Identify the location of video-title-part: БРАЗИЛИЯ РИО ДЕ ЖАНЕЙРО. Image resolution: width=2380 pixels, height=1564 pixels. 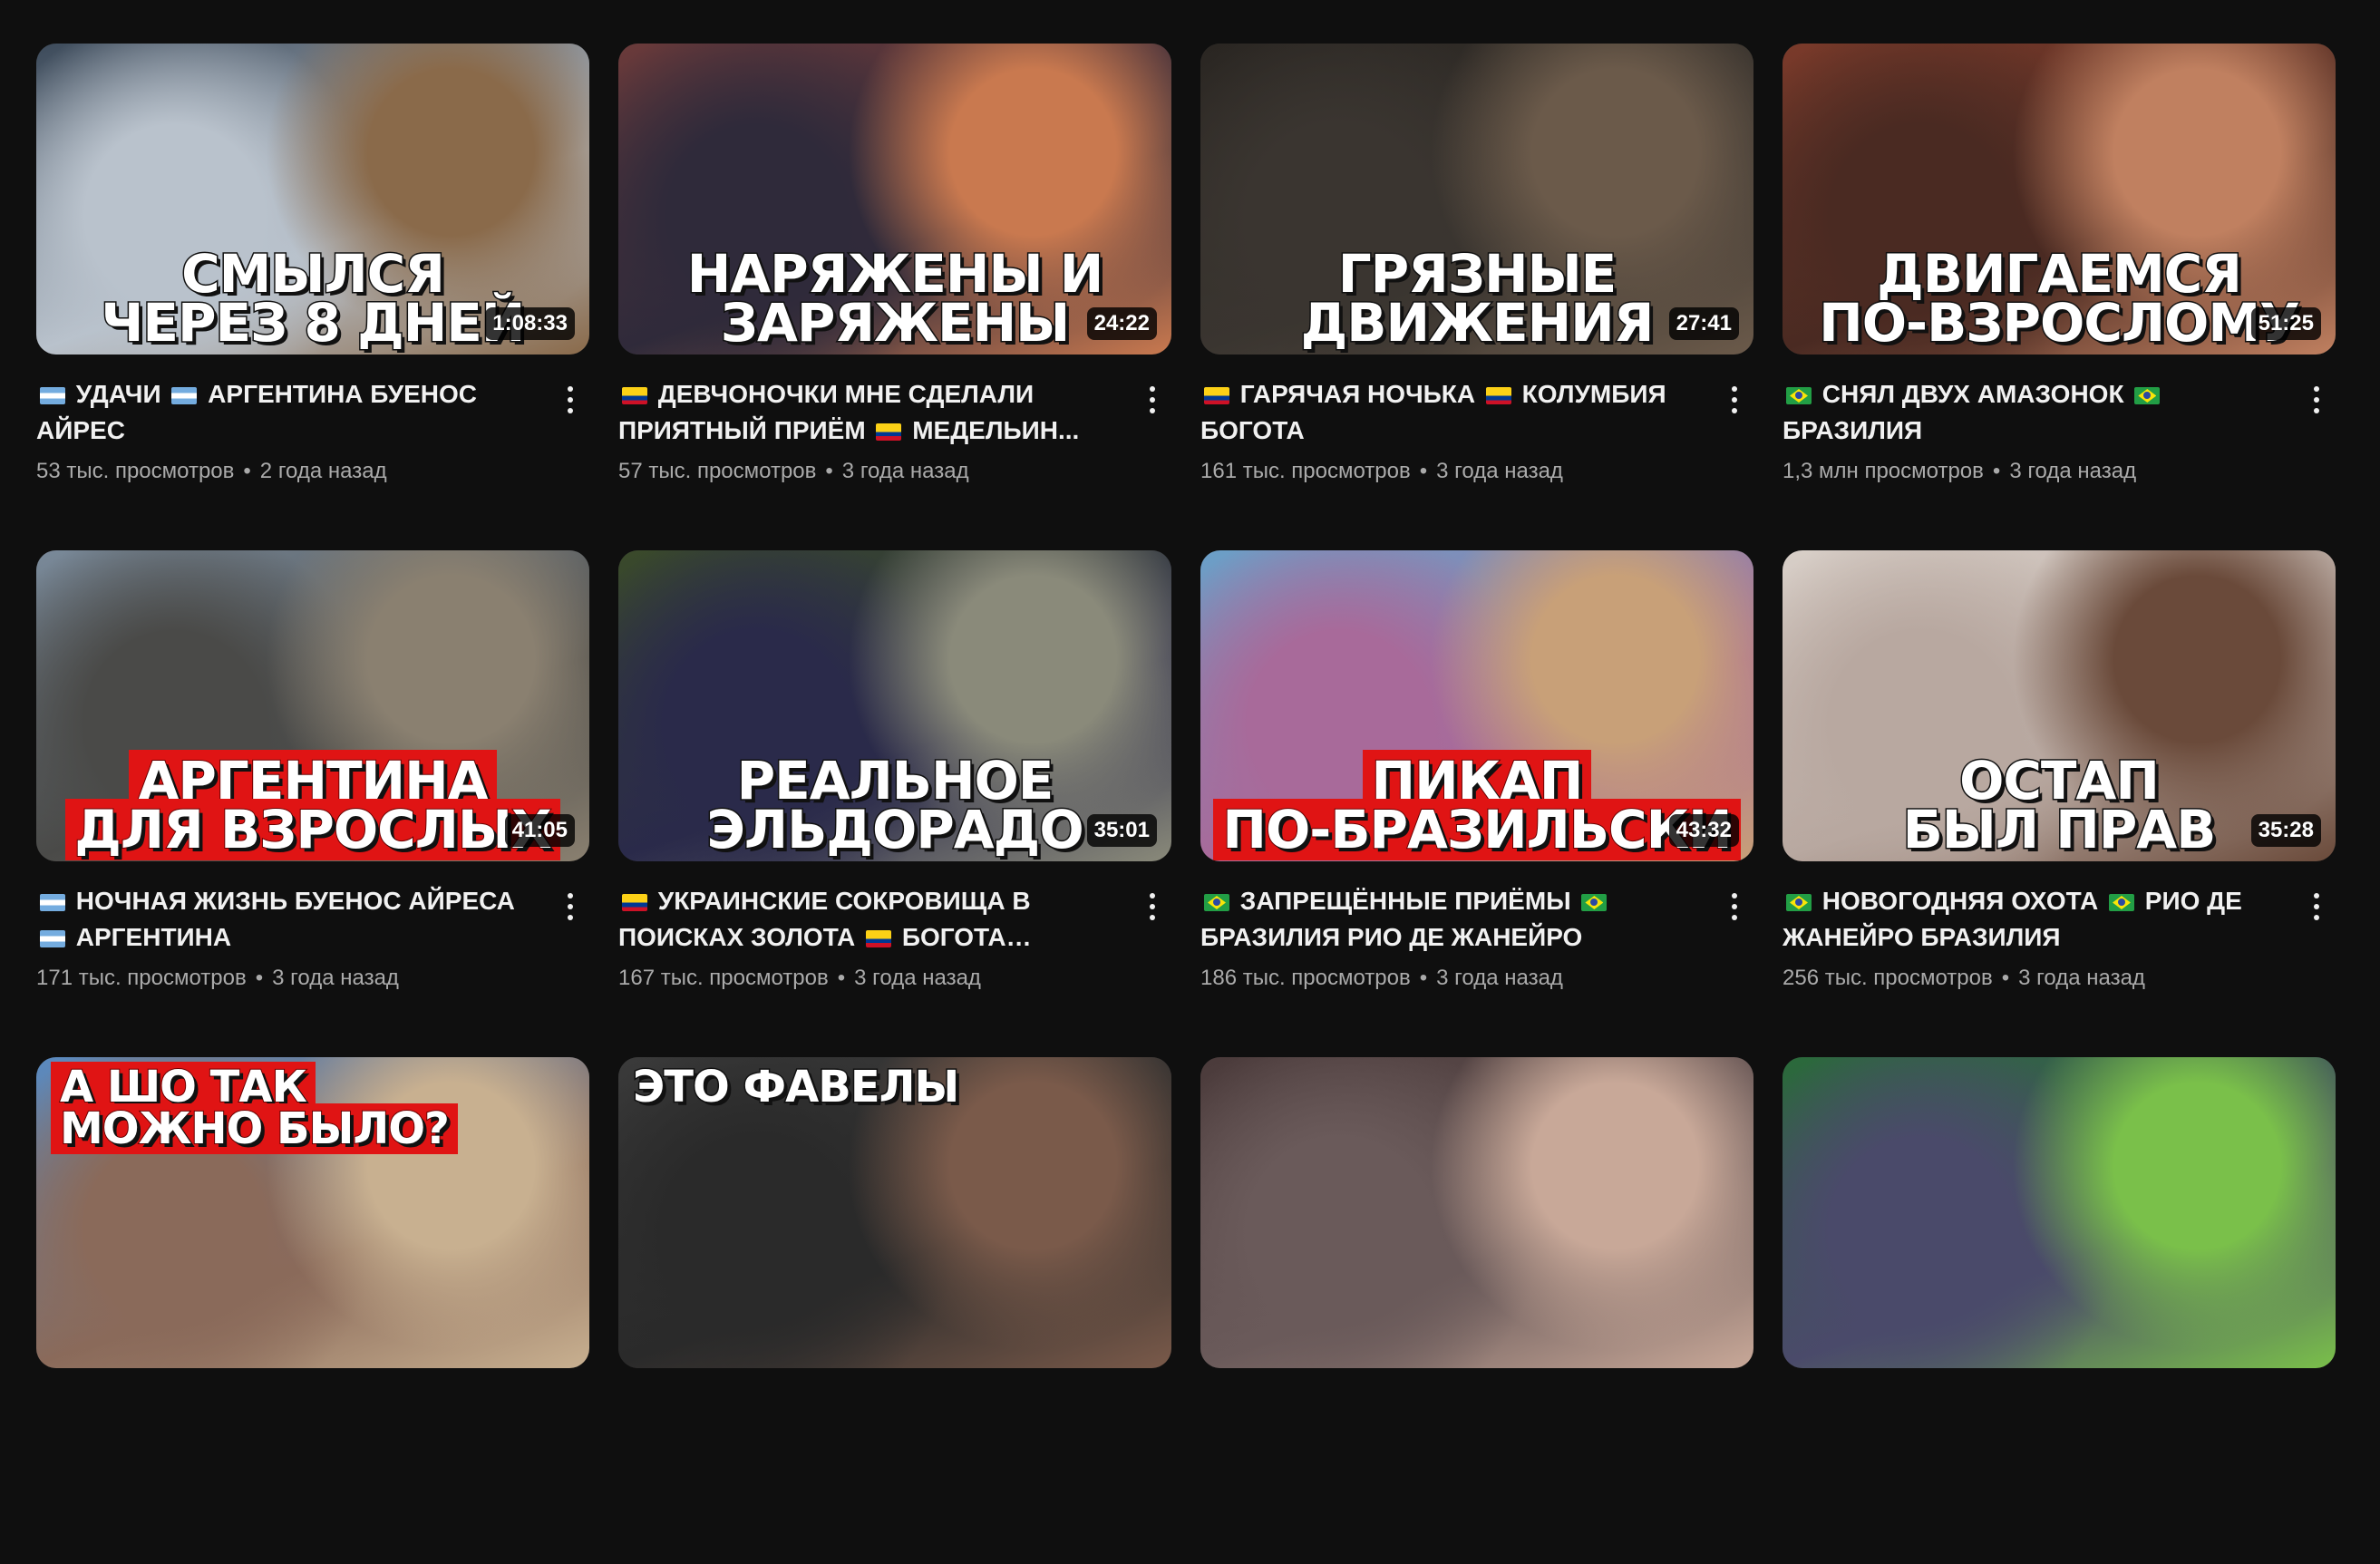
(1391, 937).